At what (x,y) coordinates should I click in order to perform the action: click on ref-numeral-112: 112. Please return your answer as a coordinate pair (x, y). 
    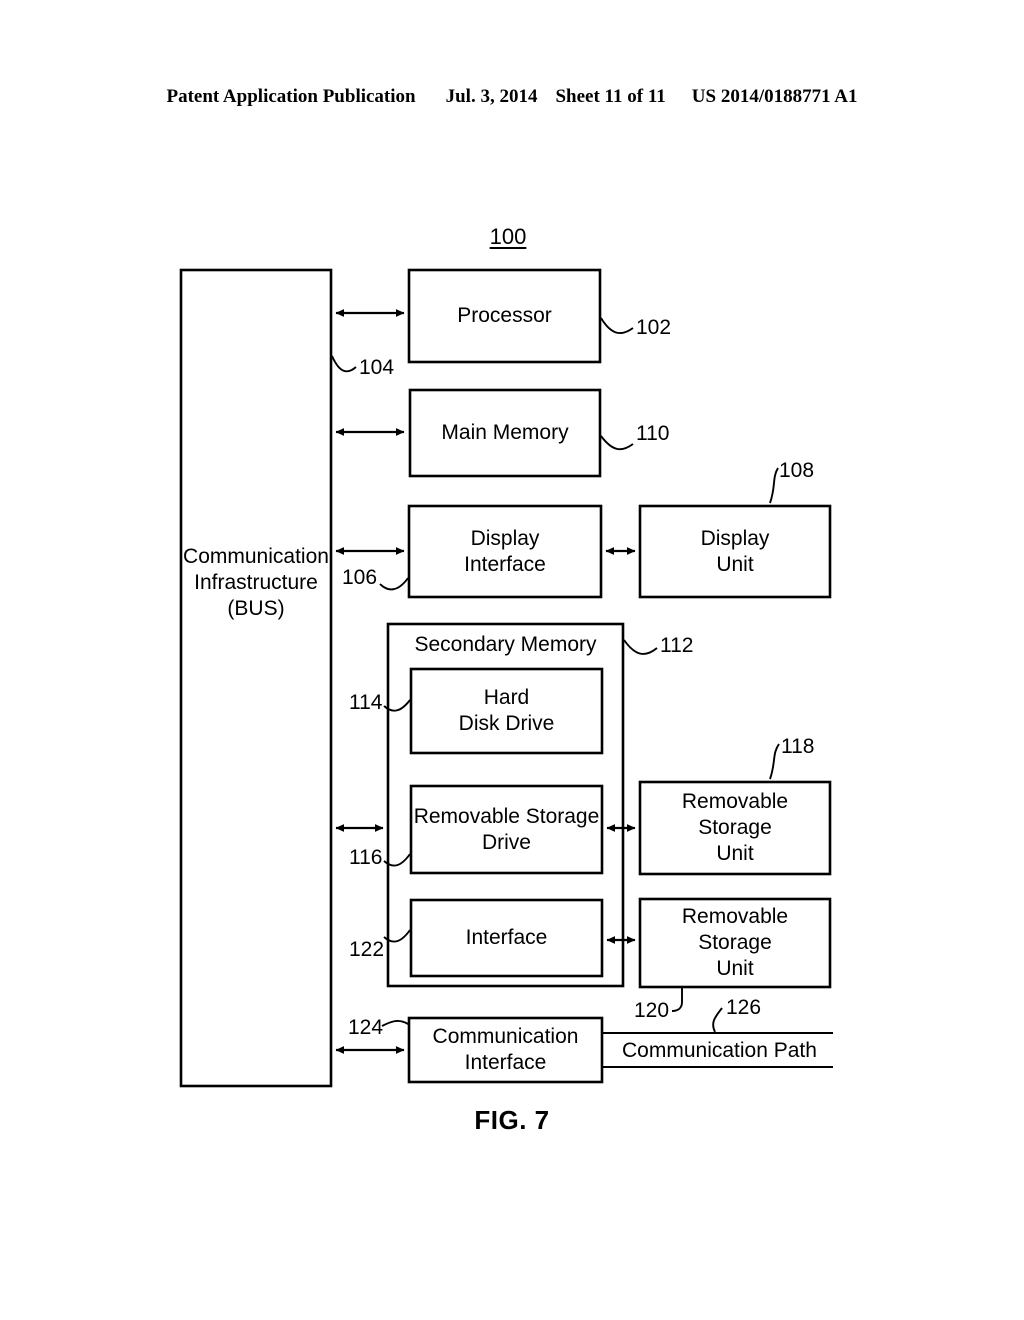
    Looking at the image, I should click on (677, 645).